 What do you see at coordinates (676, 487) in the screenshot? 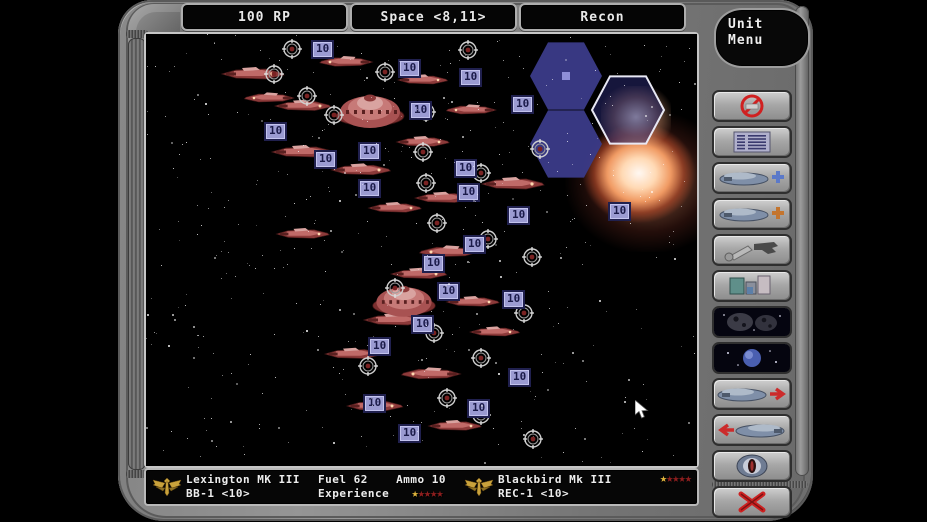
I see `right-unit-experience: ★★★★★` at bounding box center [676, 487].